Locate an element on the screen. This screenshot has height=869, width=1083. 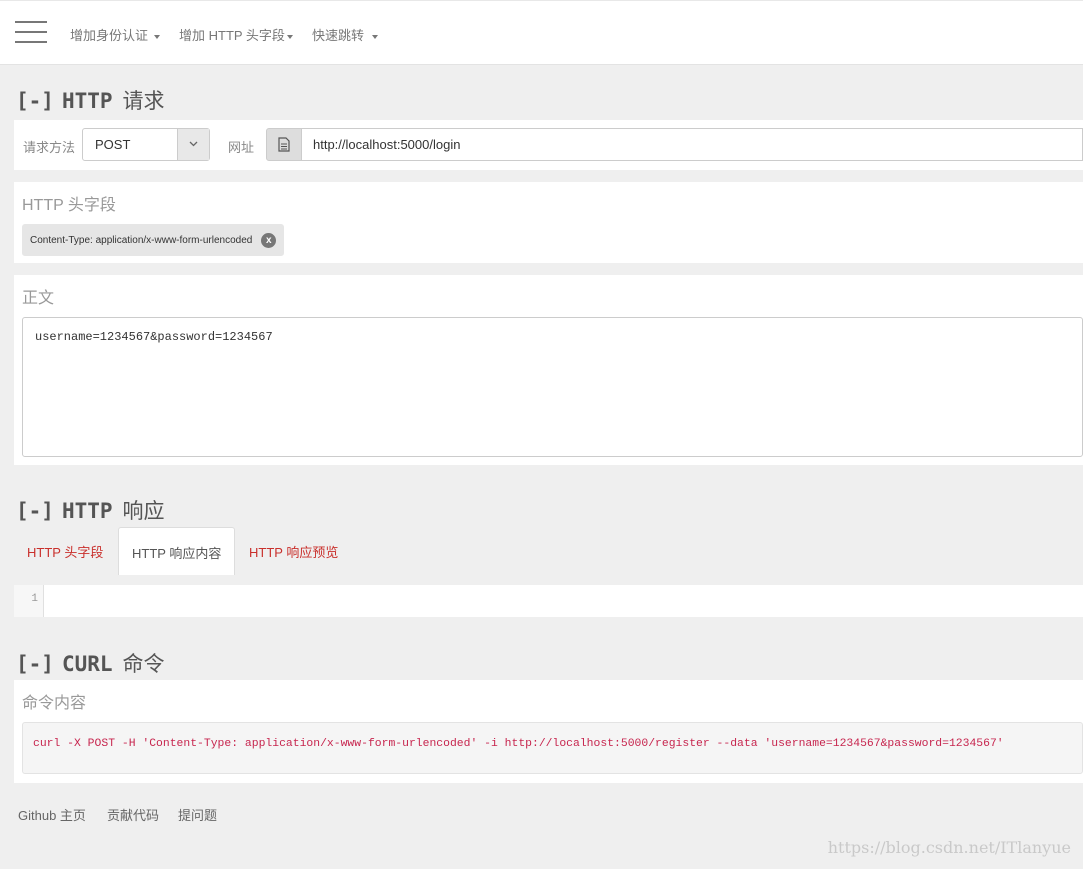
response-section-title: [-] HTTP 响应 is located at coordinates (90, 510).